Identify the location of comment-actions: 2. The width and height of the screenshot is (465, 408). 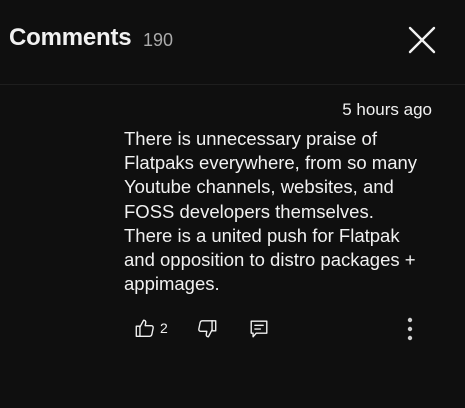
(284, 328).